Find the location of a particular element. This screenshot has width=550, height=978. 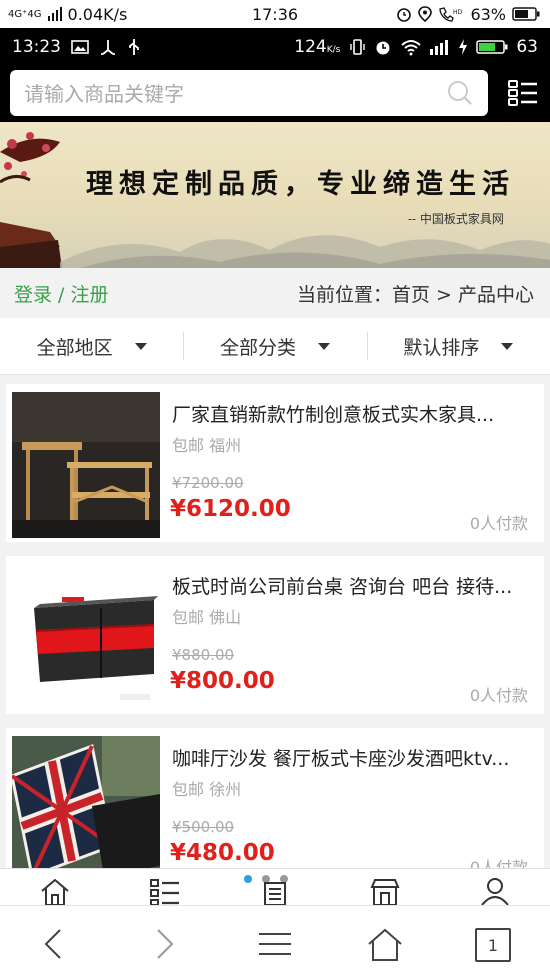

product-price: ¥480.00 is located at coordinates (222, 853).